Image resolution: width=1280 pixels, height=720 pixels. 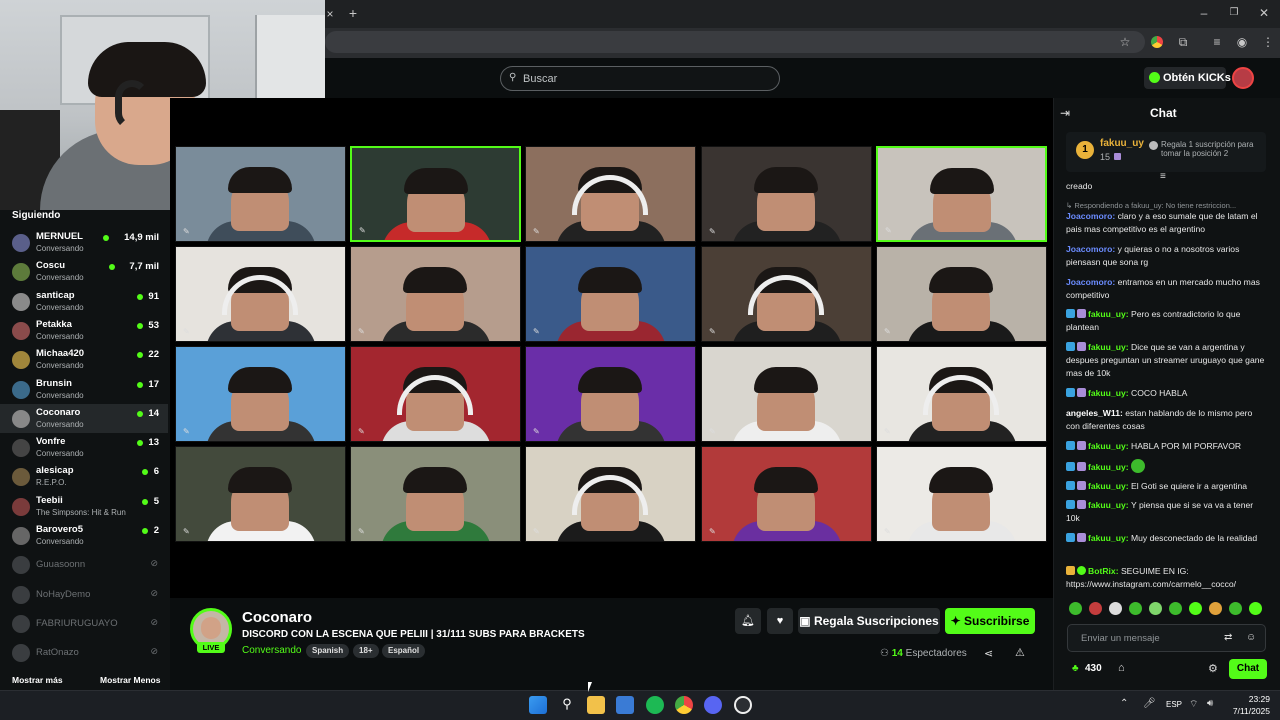 I want to click on collapse-chat-icon: ⇥, so click(x=1065, y=113).